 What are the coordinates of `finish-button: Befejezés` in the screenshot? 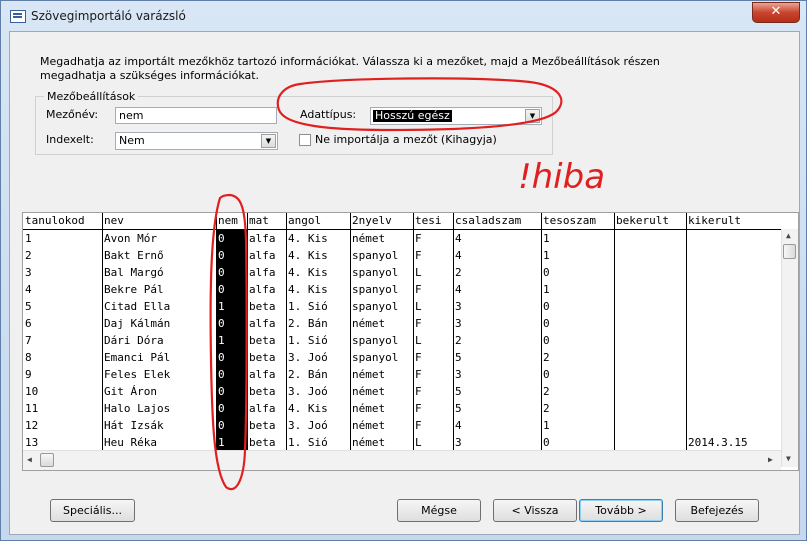 It's located at (717, 510).